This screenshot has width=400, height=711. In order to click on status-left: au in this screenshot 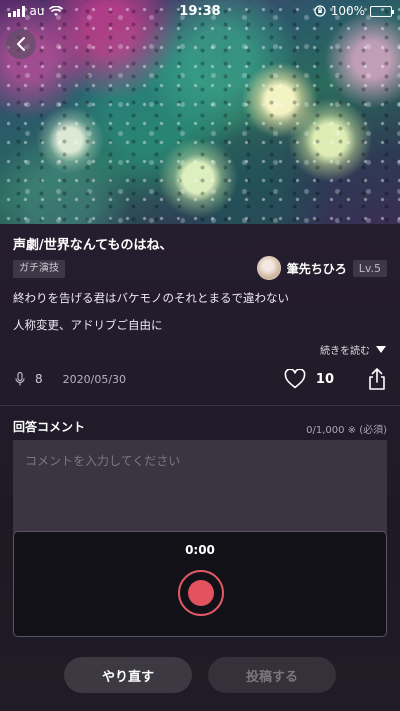, I will do `click(36, 11)`.